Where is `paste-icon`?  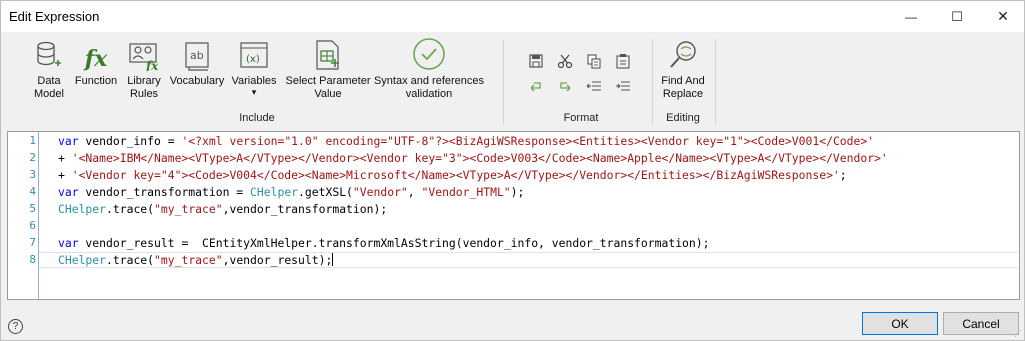
paste-icon is located at coordinates (623, 61).